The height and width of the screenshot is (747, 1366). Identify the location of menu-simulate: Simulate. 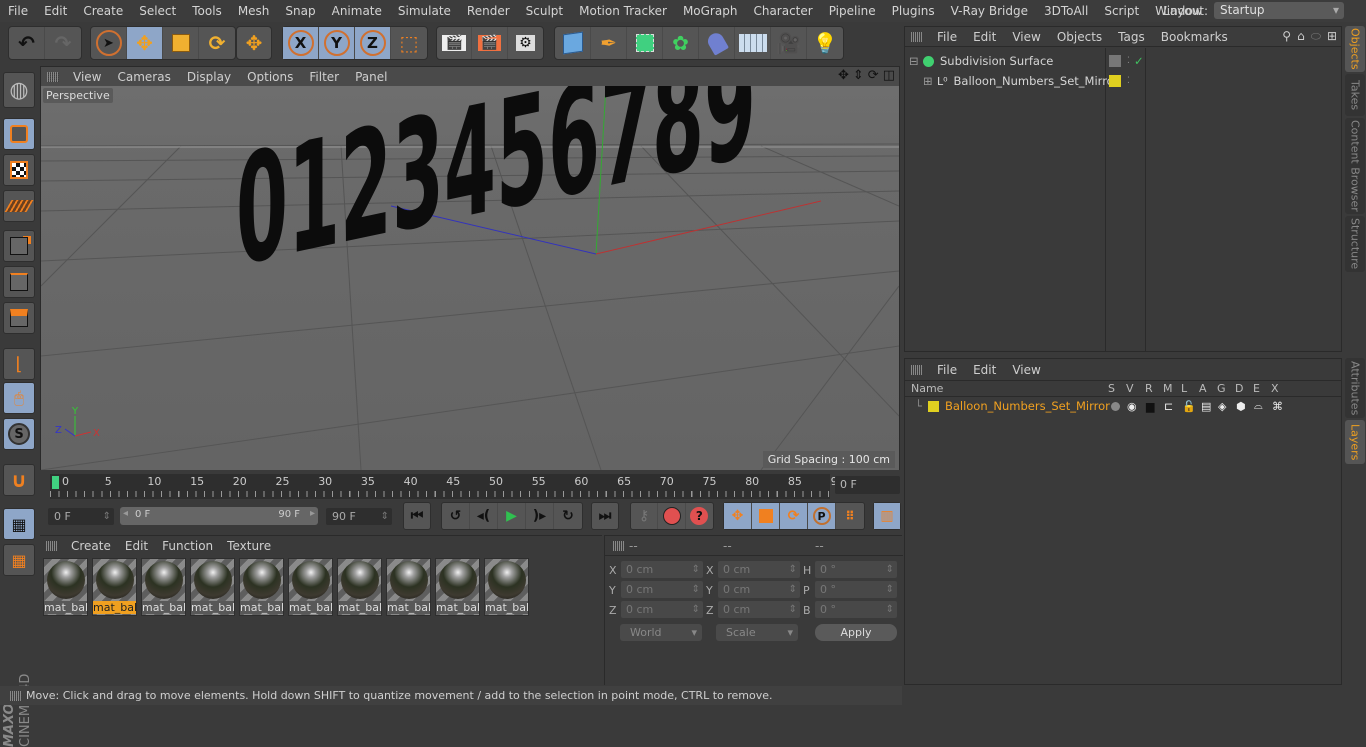
(424, 11).